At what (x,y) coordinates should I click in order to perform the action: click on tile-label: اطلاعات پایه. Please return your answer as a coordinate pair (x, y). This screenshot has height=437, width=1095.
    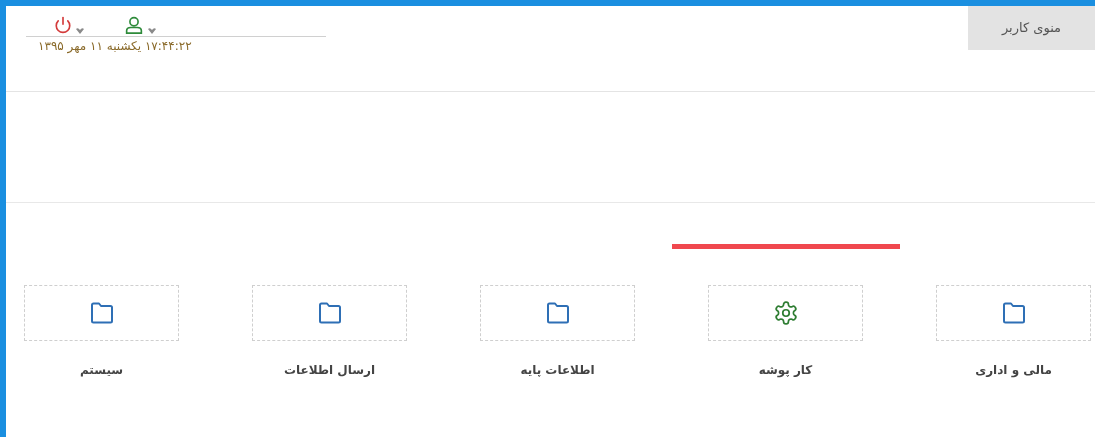
    Looking at the image, I should click on (557, 370).